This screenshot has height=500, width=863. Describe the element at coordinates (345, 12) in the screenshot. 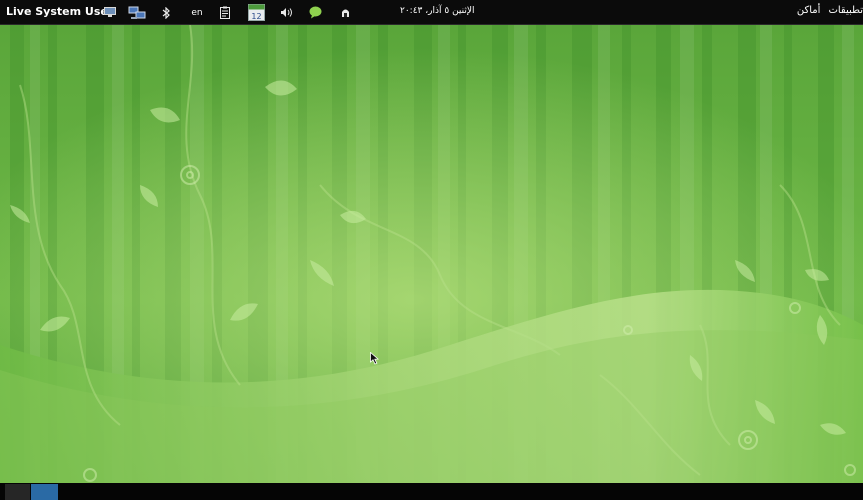

I see `power-icon` at that location.